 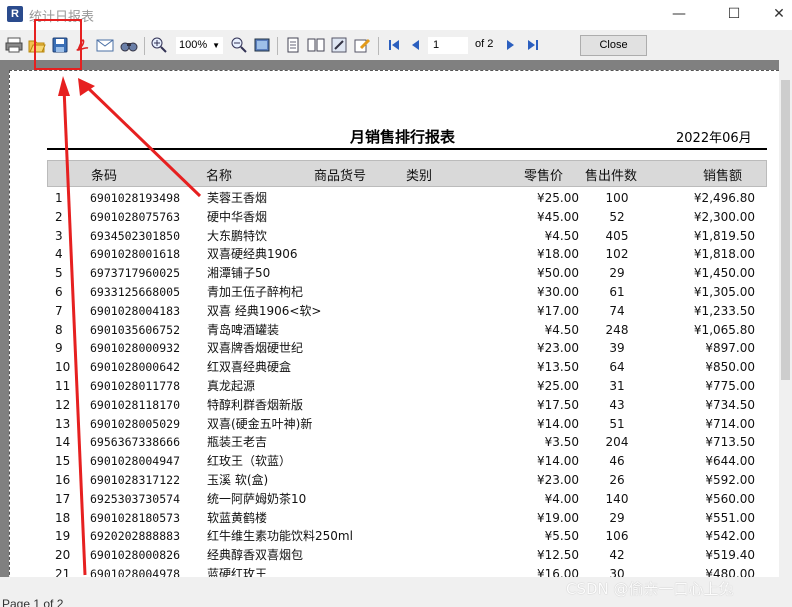 I want to click on row-name: 湘潭铺子50, so click(x=239, y=273).